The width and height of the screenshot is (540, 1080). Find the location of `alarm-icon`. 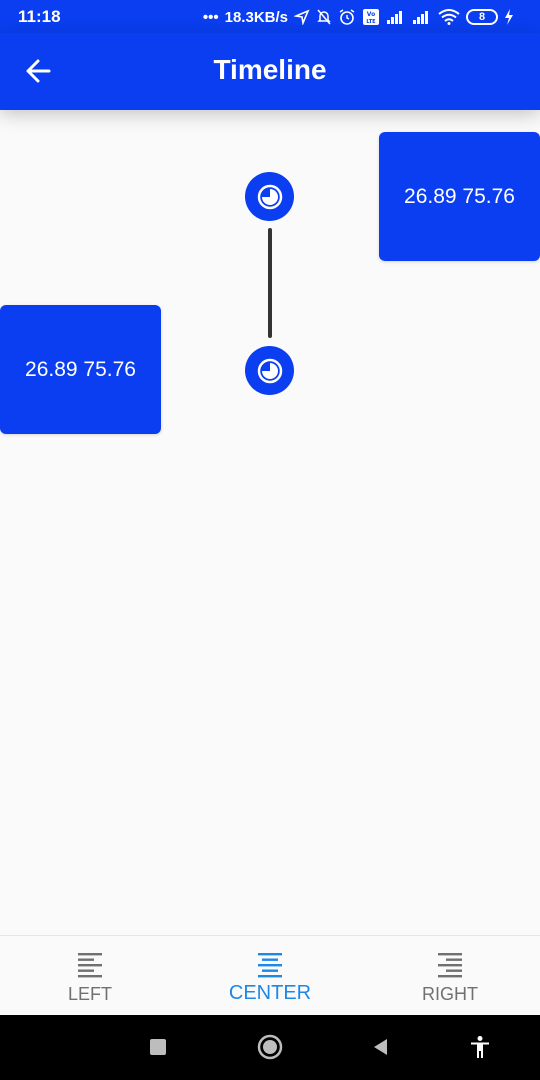

alarm-icon is located at coordinates (347, 17).